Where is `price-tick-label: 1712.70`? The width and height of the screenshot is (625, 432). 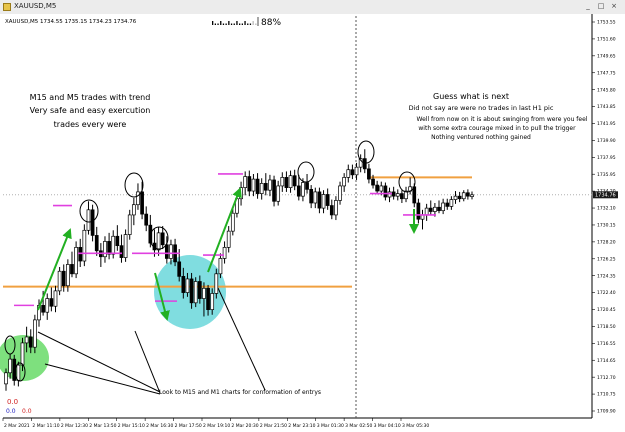 price-tick-label: 1712.70 is located at coordinates (606, 378).